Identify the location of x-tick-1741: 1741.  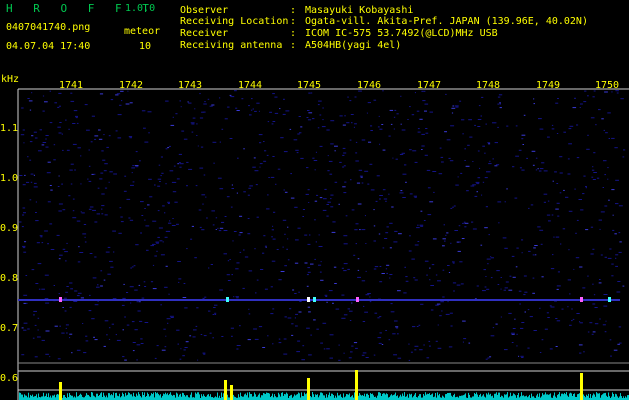
(71, 85).